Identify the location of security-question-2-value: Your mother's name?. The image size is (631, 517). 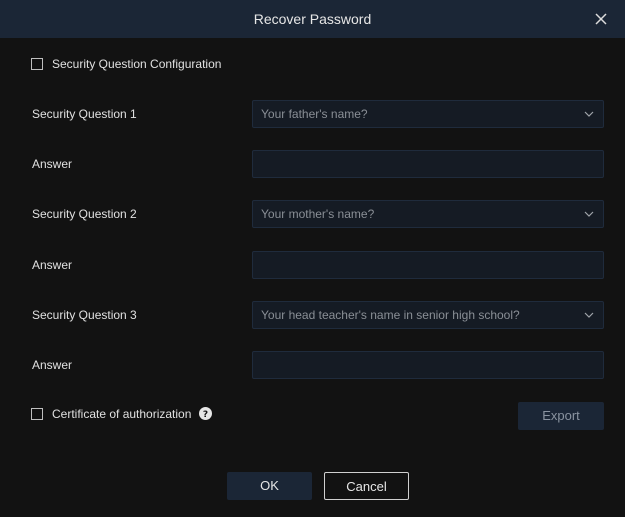
(318, 214).